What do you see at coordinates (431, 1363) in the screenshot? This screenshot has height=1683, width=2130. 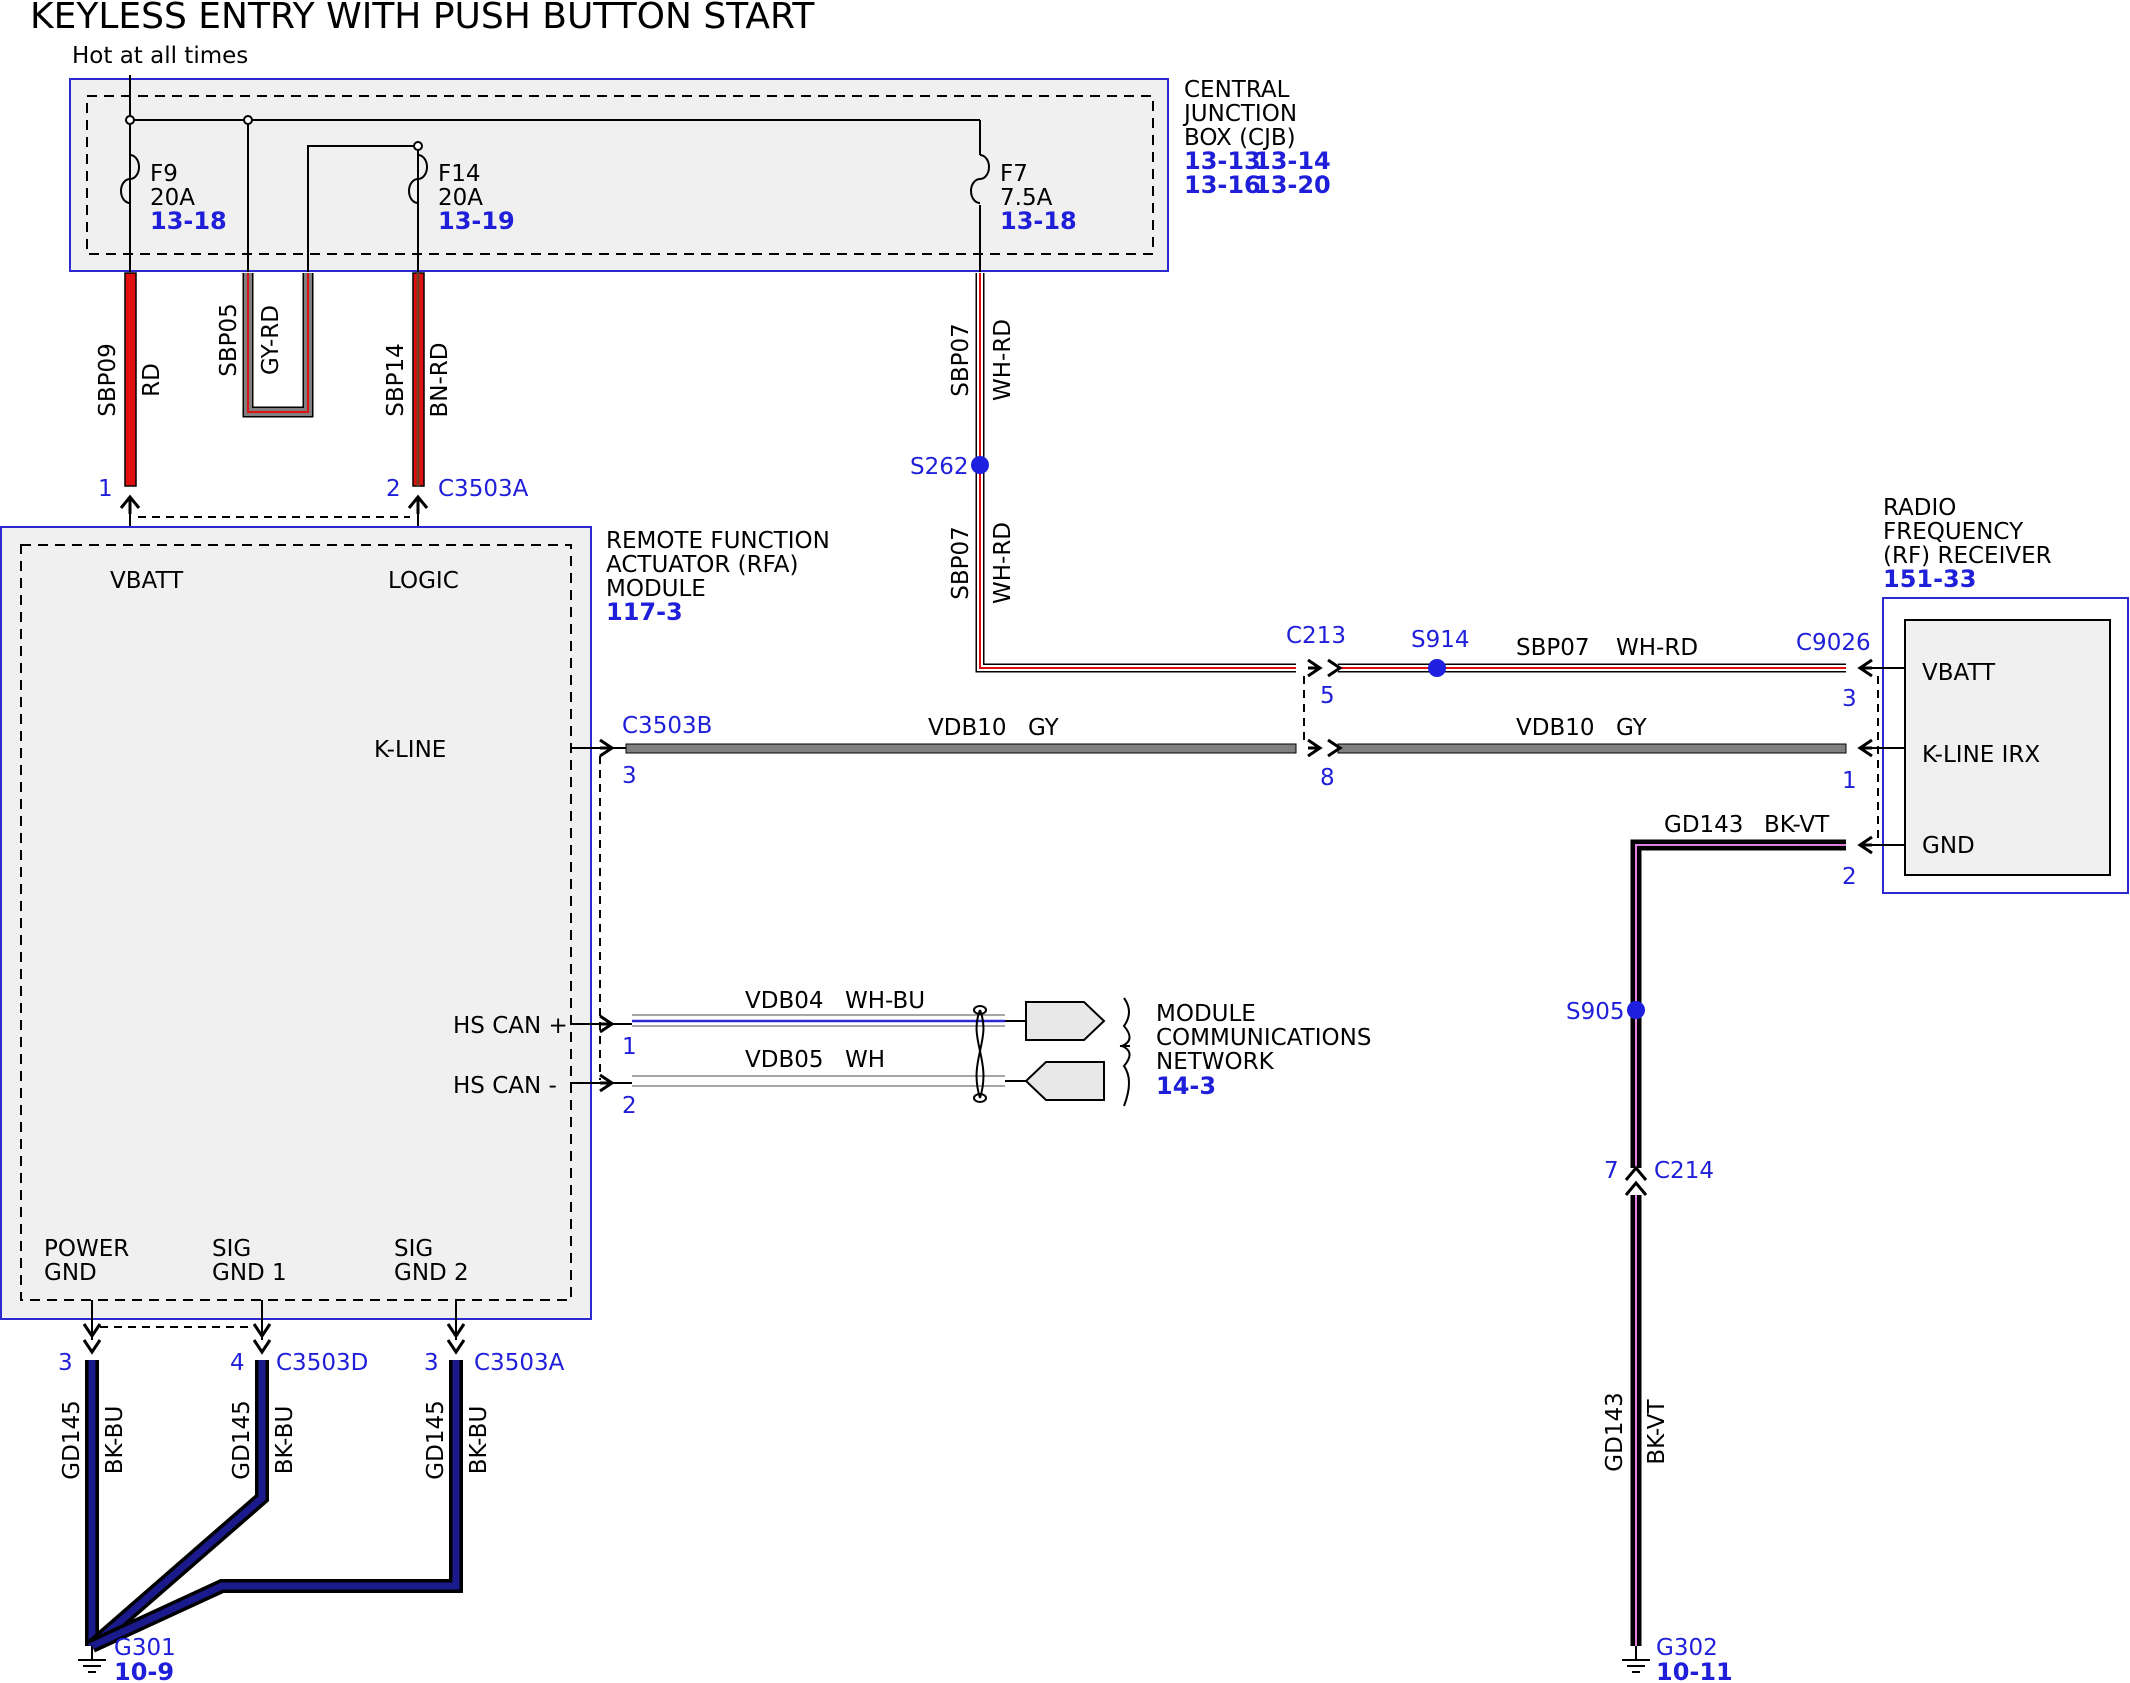 I see `pin-sig2-number: 3` at bounding box center [431, 1363].